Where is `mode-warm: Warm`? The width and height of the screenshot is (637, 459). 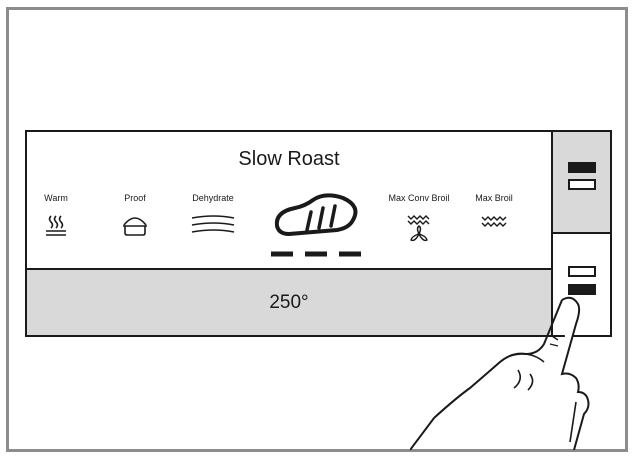 mode-warm: Warm is located at coordinates (56, 215).